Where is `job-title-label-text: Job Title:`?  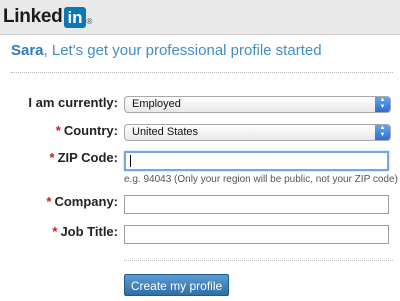
job-title-label-text: Job Title: is located at coordinates (89, 231).